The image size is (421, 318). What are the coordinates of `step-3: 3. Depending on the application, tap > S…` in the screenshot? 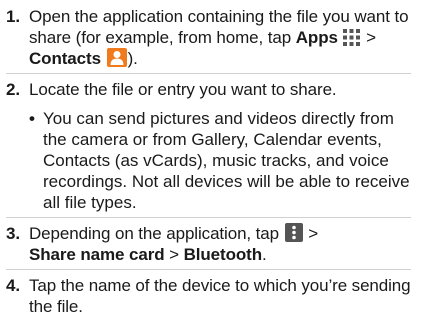 It's located at (208, 244).